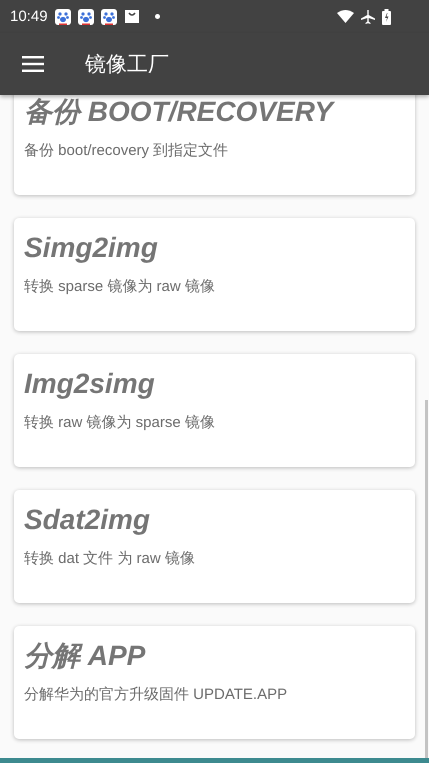 The image size is (429, 763). What do you see at coordinates (345, 16) in the screenshot?
I see `wifi-icon` at bounding box center [345, 16].